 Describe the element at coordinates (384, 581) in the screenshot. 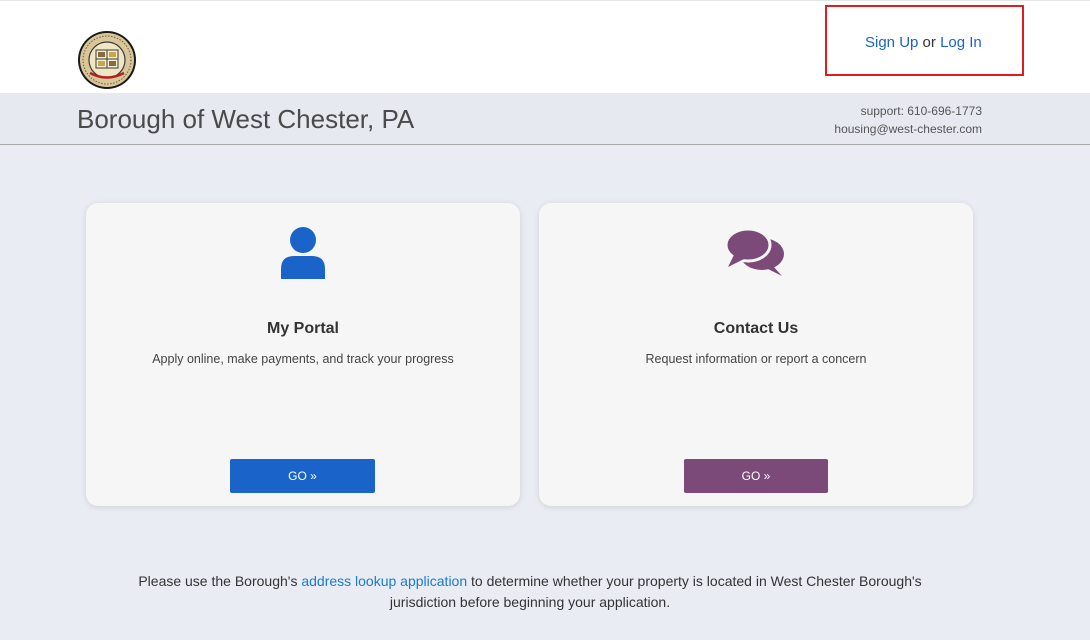

I see `address-lookup-link: address lookup application` at that location.